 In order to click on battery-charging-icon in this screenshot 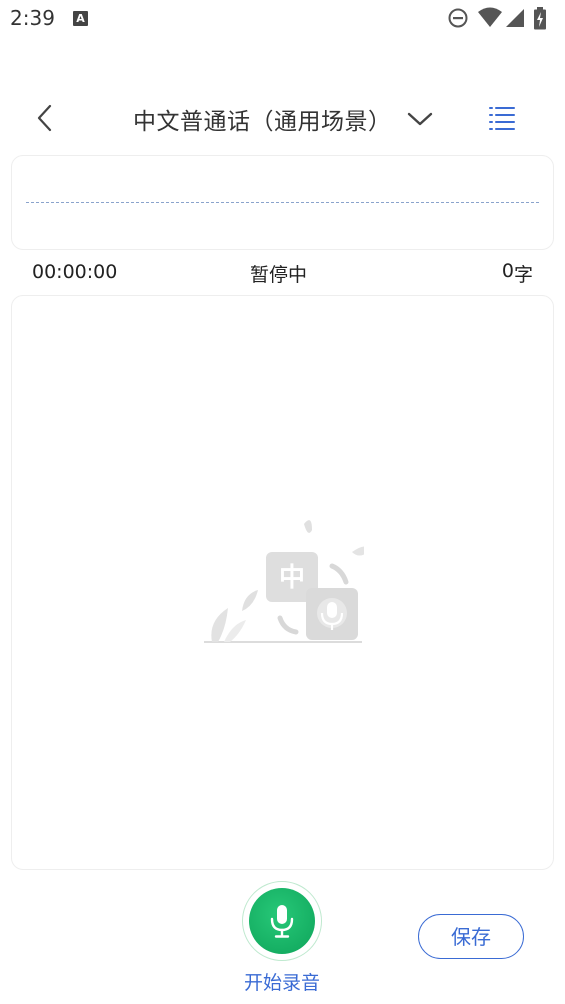, I will do `click(540, 18)`.